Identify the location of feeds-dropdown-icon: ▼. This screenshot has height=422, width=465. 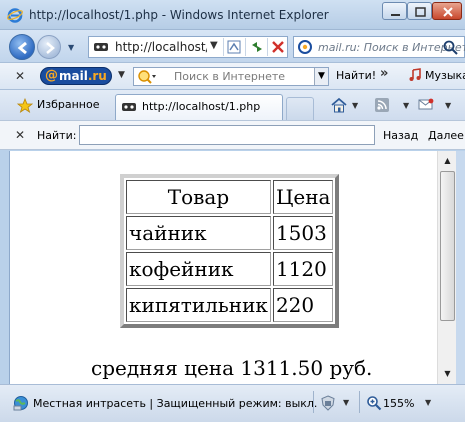
(406, 105).